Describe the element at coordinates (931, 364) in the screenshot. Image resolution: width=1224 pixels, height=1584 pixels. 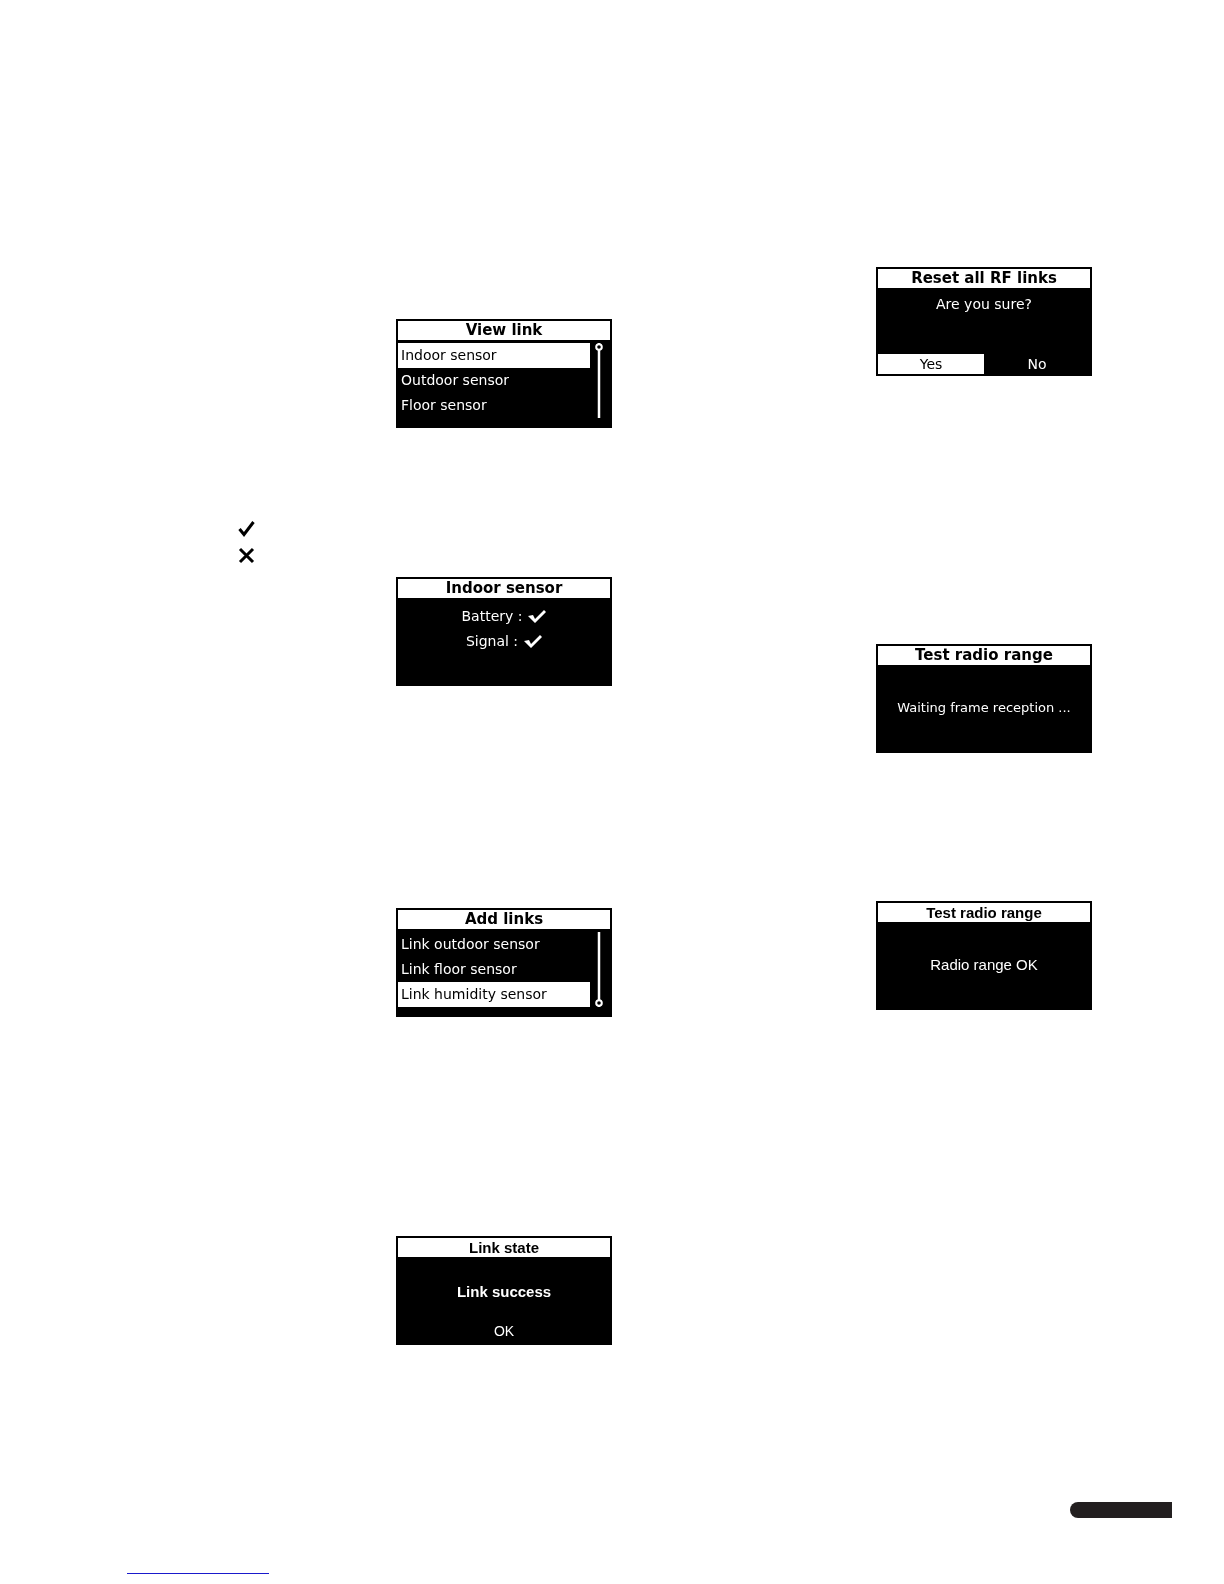
I see `dialog-option: Yes` at that location.